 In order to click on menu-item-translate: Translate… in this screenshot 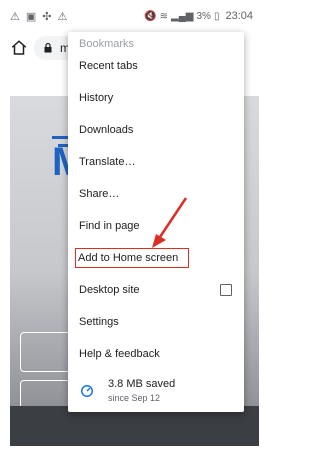, I will do `click(156, 162)`.